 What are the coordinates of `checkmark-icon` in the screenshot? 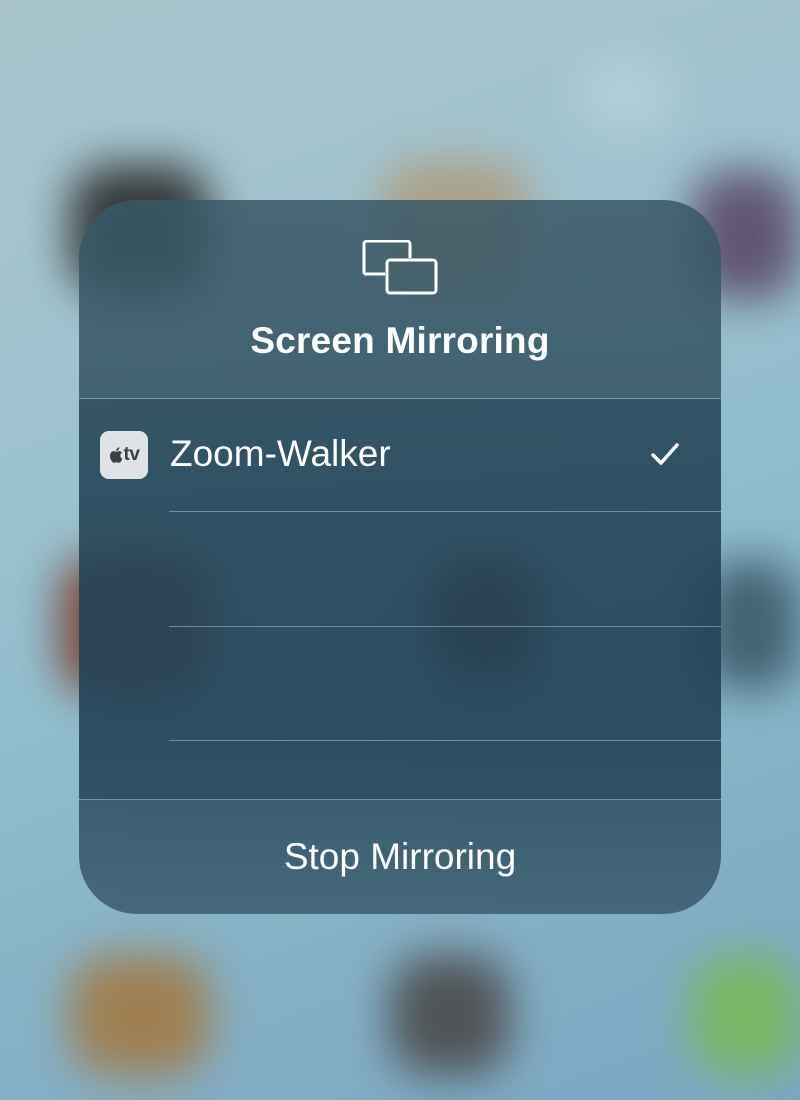 It's located at (665, 454).